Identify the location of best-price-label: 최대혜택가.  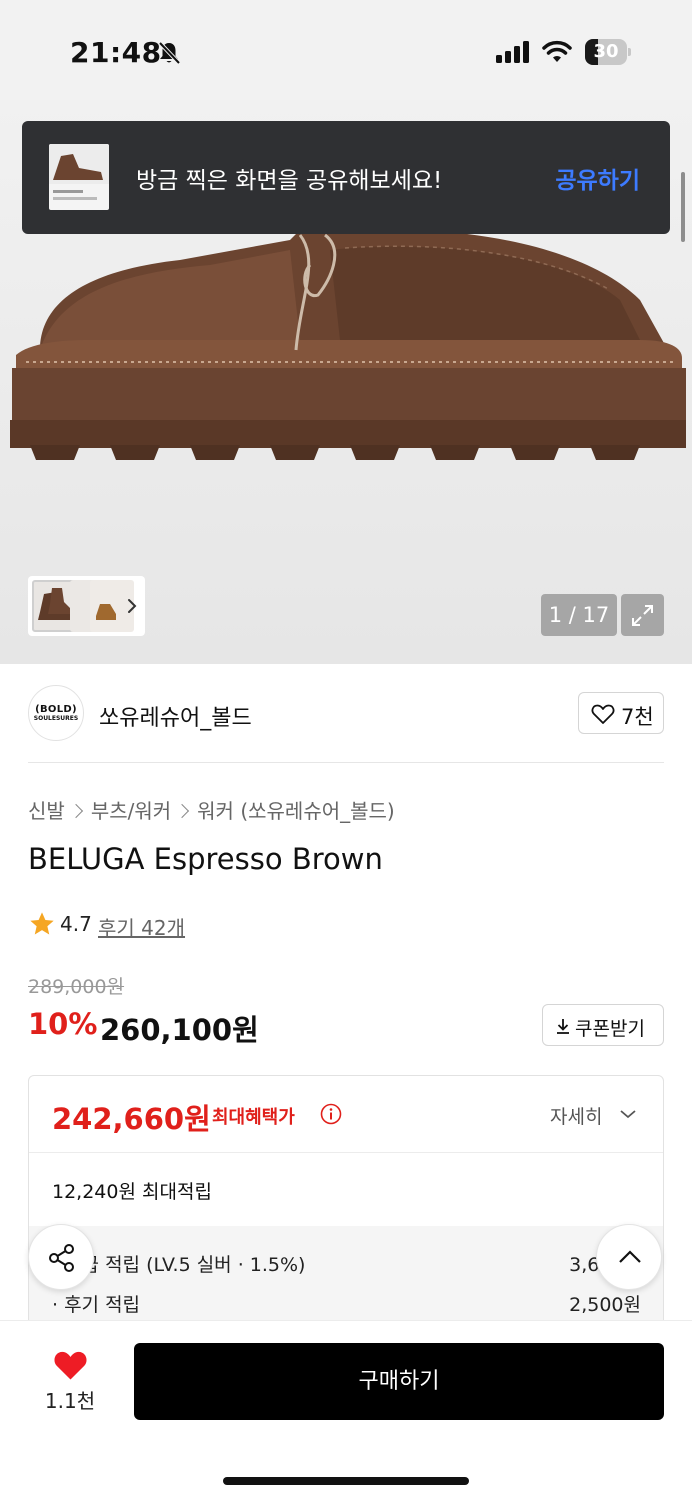
(253, 1117).